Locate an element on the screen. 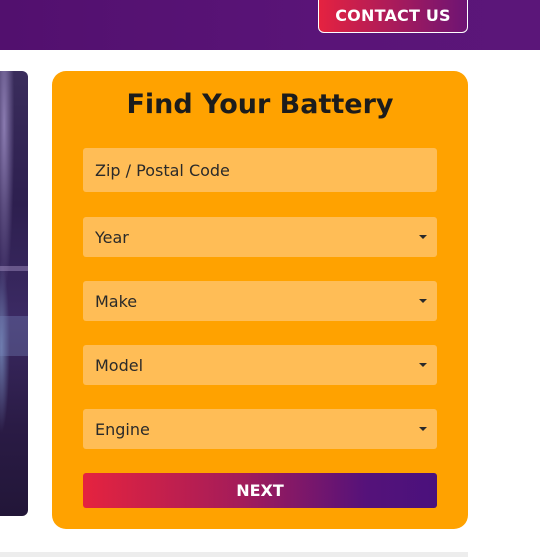 The width and height of the screenshot is (540, 557). contact-us-button: CONTACT US is located at coordinates (393, 16).